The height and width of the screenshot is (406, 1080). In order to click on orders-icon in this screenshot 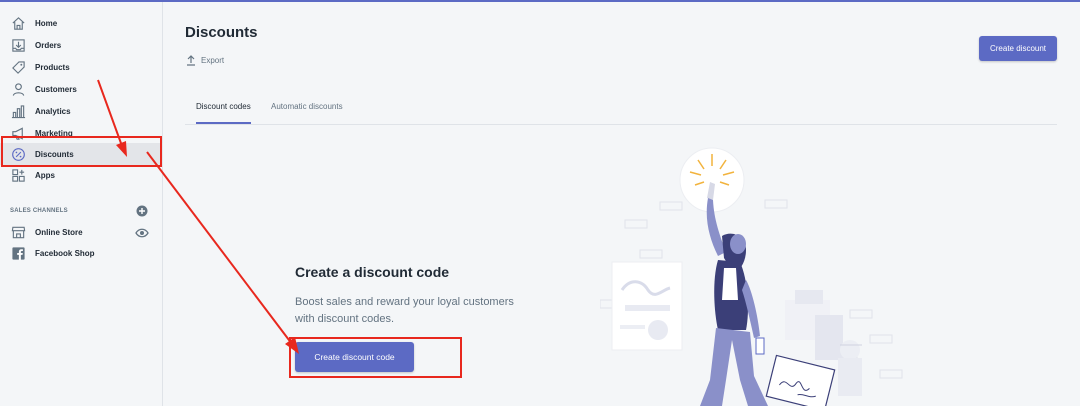, I will do `click(18, 45)`.